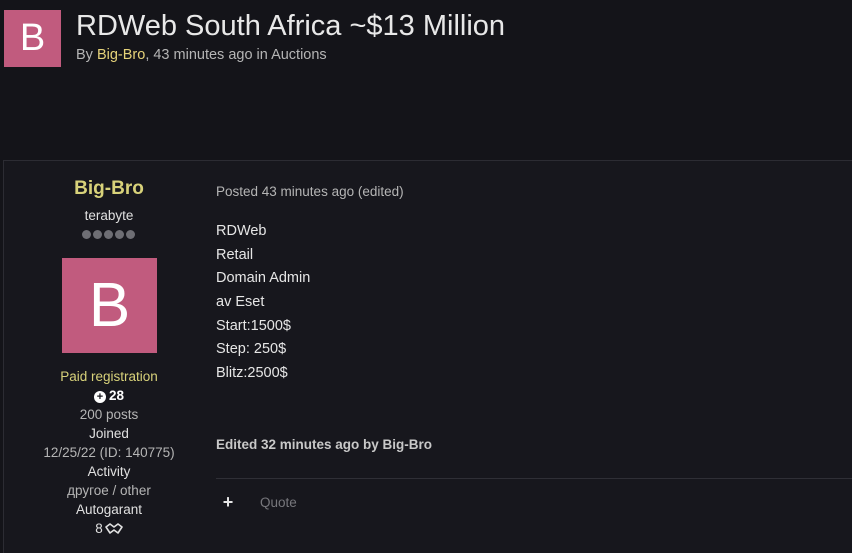  Describe the element at coordinates (121, 55) in the screenshot. I see `topic-author-link: Big-Bro` at that location.